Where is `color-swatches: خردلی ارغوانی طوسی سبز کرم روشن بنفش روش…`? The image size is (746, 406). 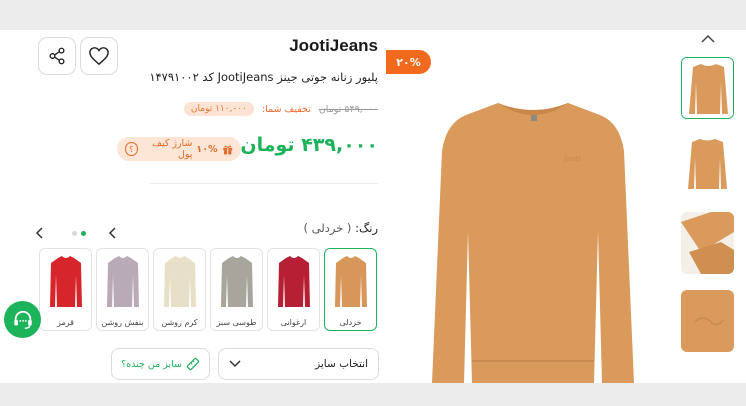
color-swatches: خردلی ارغوانی طوسی سبز کرم روشن بنفش روش… is located at coordinates (208, 303).